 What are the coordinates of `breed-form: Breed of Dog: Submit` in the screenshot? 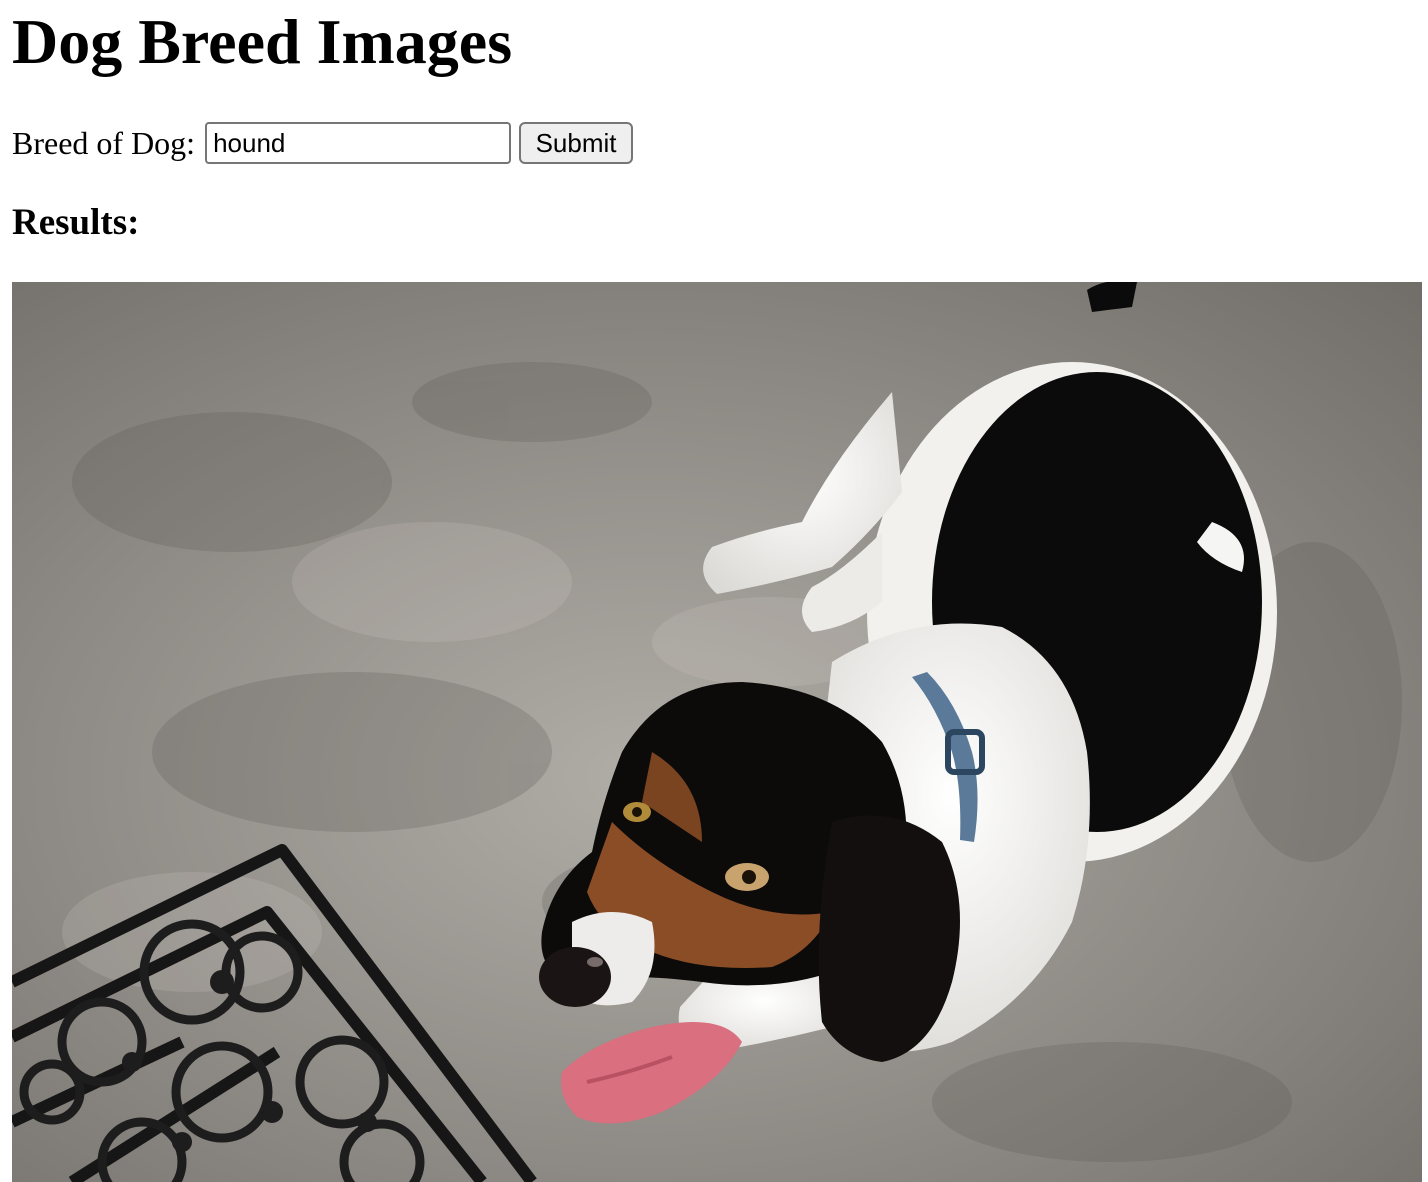 It's located at (323, 143).